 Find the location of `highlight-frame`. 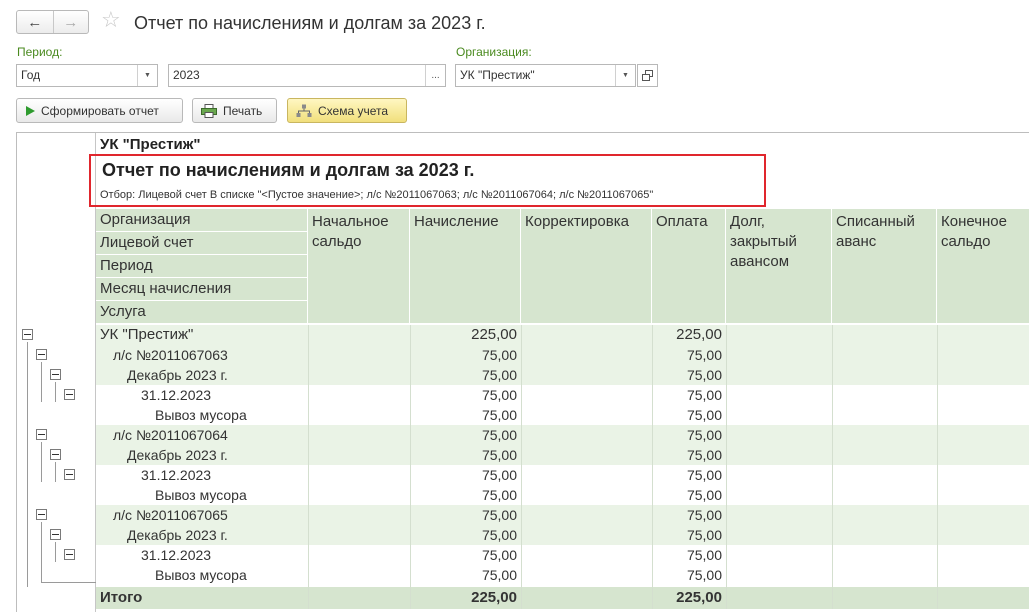

highlight-frame is located at coordinates (427, 180).